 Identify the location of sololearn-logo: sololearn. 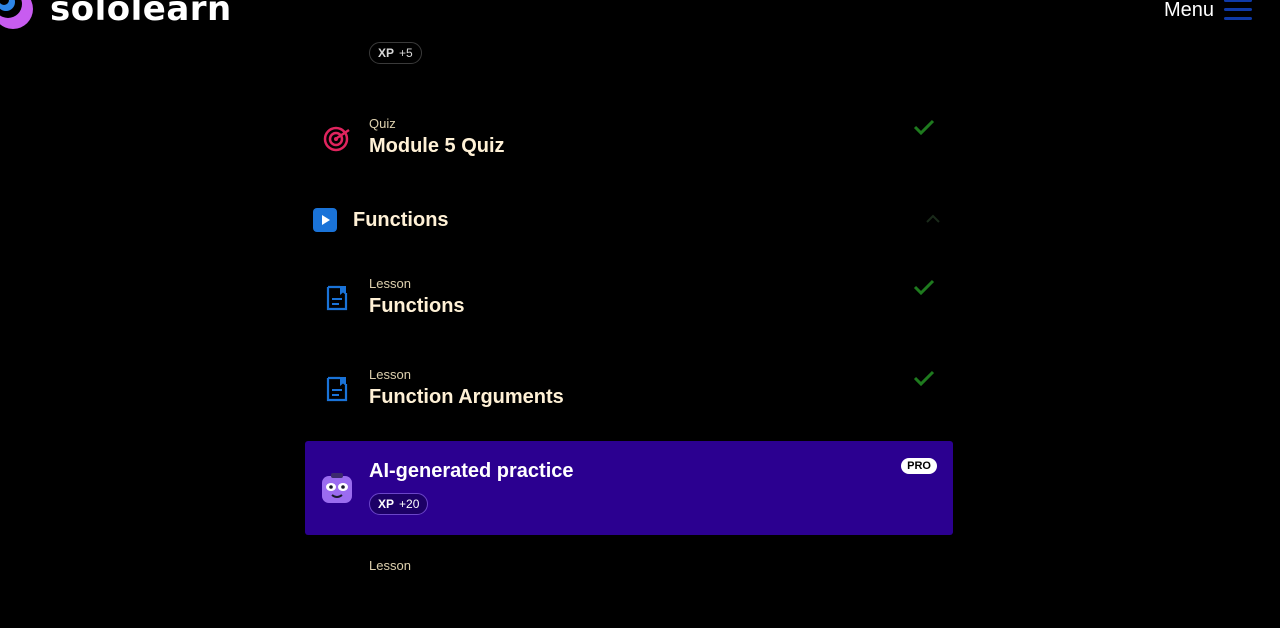
(116, 16).